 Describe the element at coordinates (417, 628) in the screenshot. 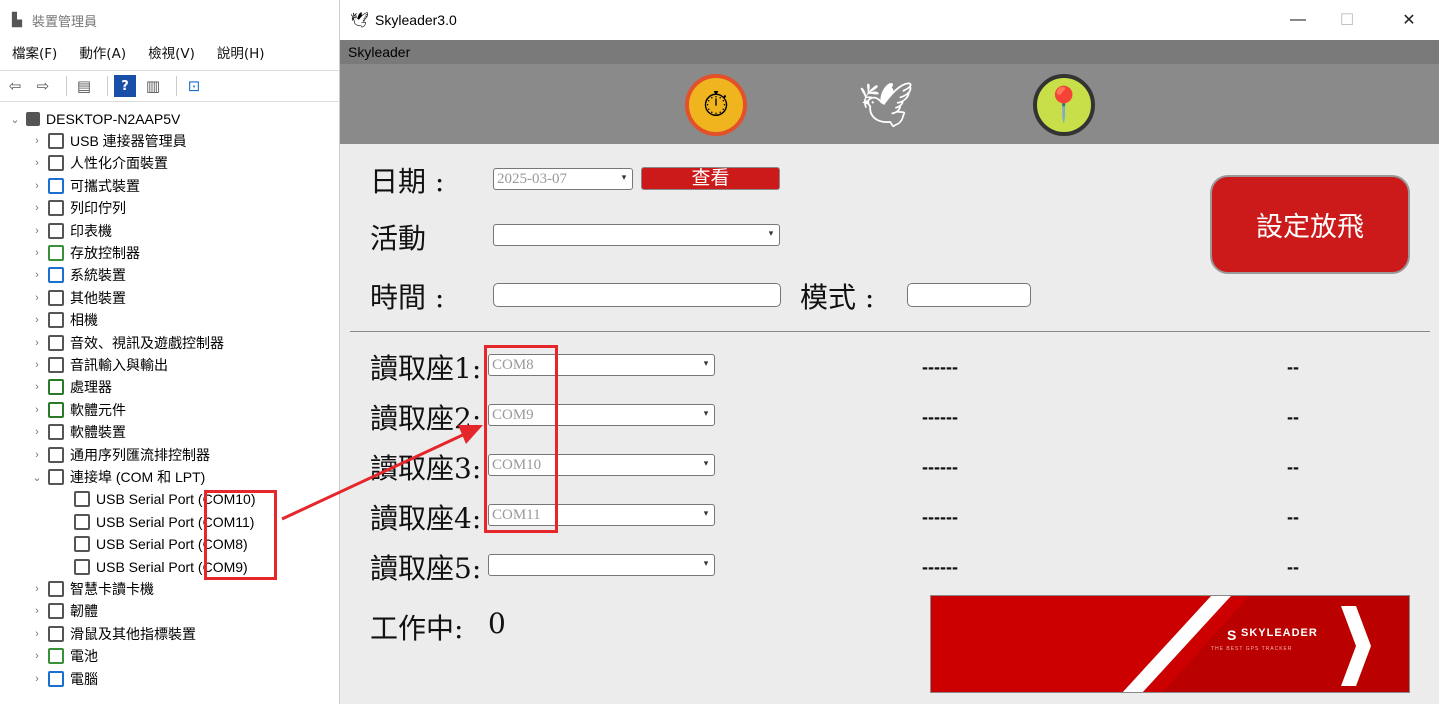

I see `working-label: 工作中:` at that location.